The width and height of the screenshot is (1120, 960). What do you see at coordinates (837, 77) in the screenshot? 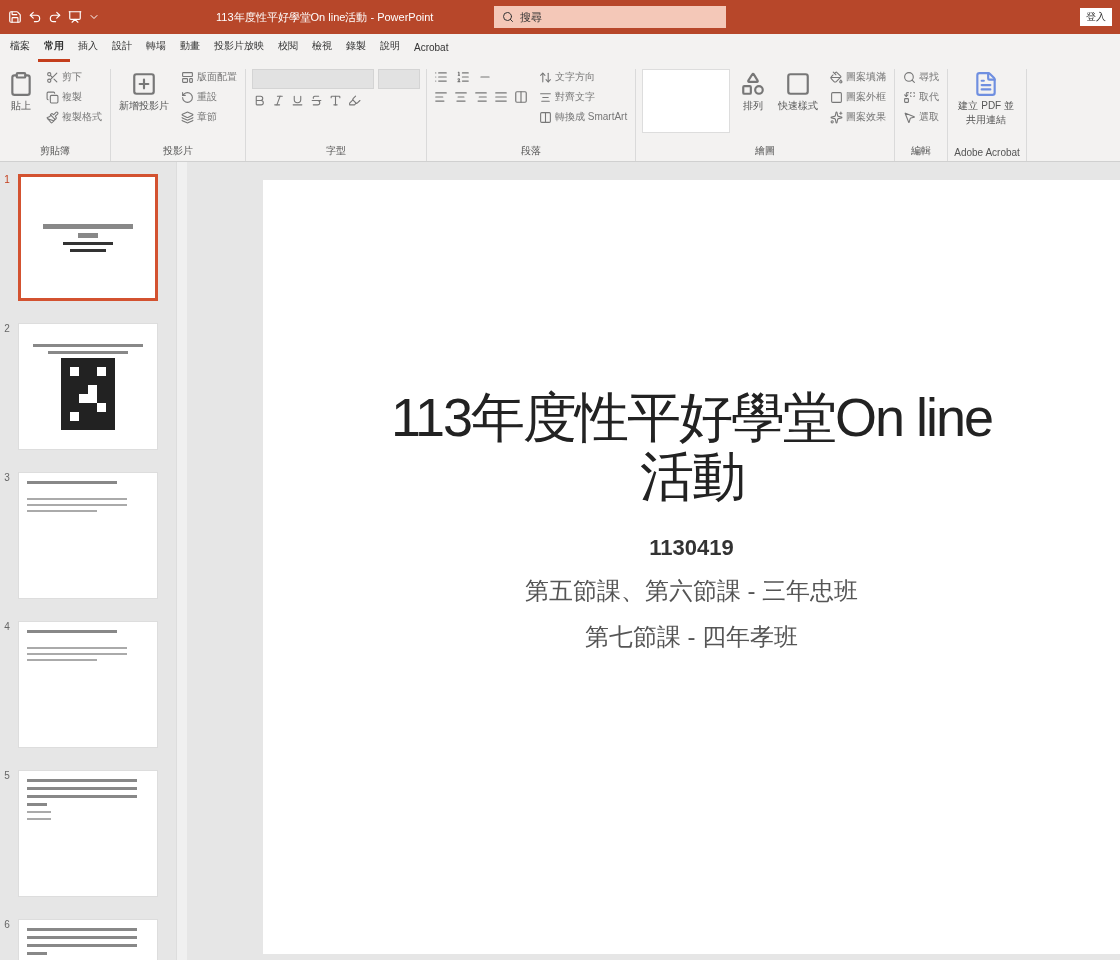
I see `paint-bucket-icon` at bounding box center [837, 77].